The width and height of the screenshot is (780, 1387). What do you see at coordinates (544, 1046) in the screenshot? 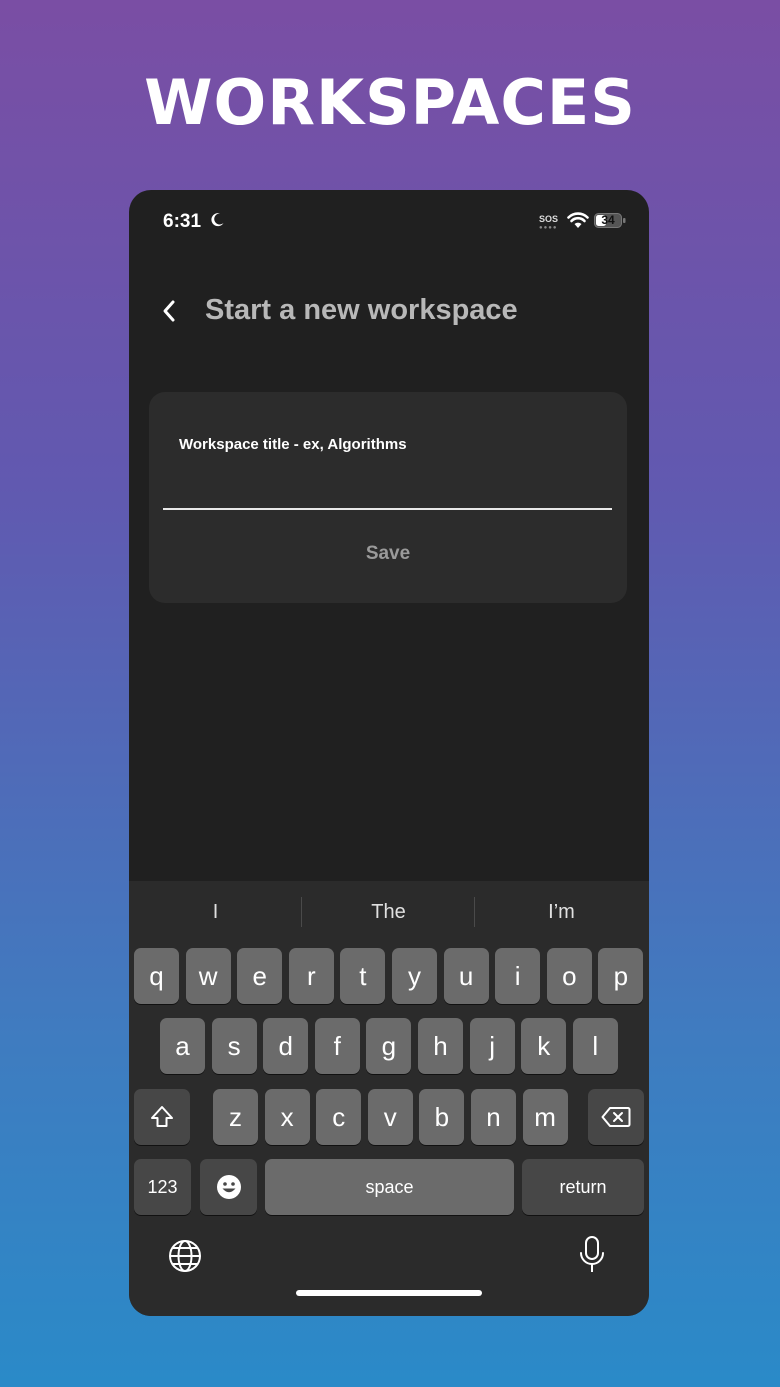
I see `key-k: k` at bounding box center [544, 1046].